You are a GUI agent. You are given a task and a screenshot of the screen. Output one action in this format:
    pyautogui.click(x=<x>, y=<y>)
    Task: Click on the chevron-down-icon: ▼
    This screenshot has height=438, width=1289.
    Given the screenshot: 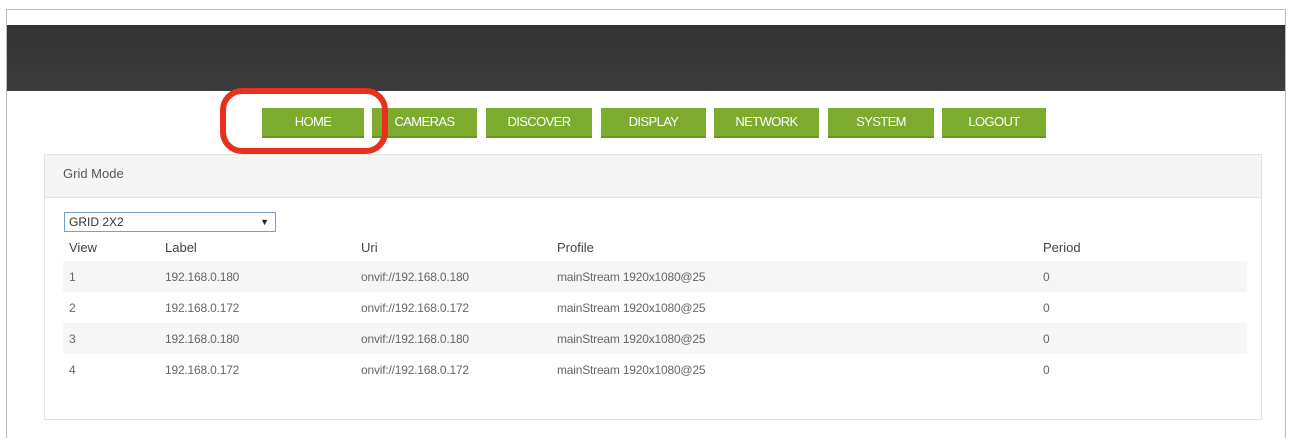 What is the action you would take?
    pyautogui.click(x=264, y=222)
    